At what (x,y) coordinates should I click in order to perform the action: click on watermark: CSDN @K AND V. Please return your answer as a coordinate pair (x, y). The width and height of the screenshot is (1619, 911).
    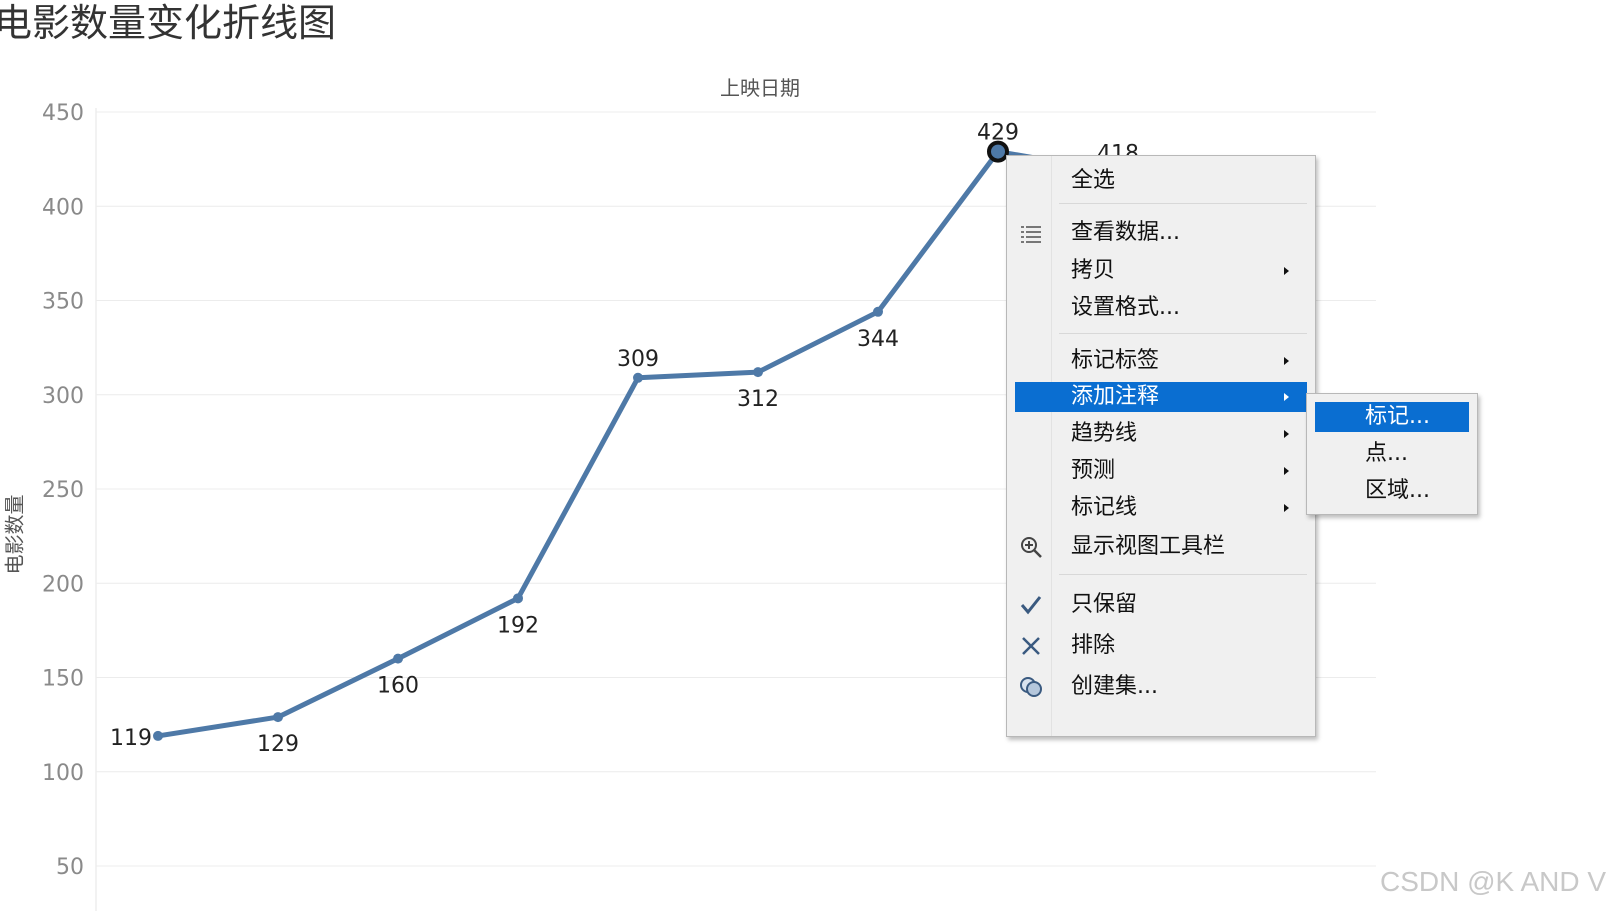
    Looking at the image, I should click on (1493, 881).